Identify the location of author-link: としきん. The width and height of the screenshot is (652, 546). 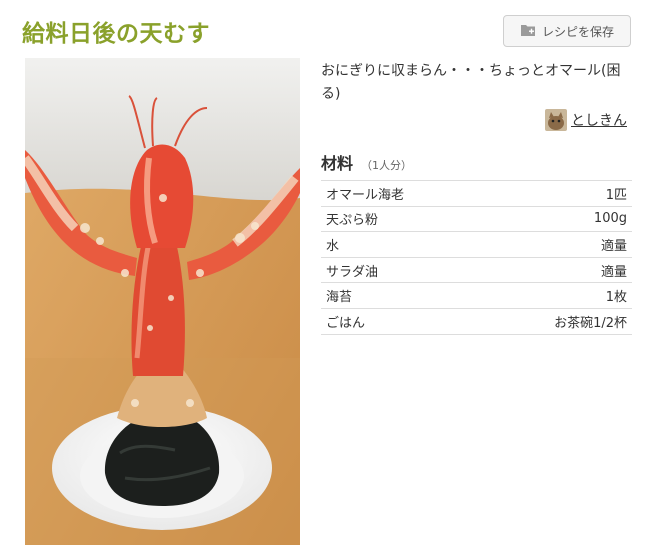
(586, 120).